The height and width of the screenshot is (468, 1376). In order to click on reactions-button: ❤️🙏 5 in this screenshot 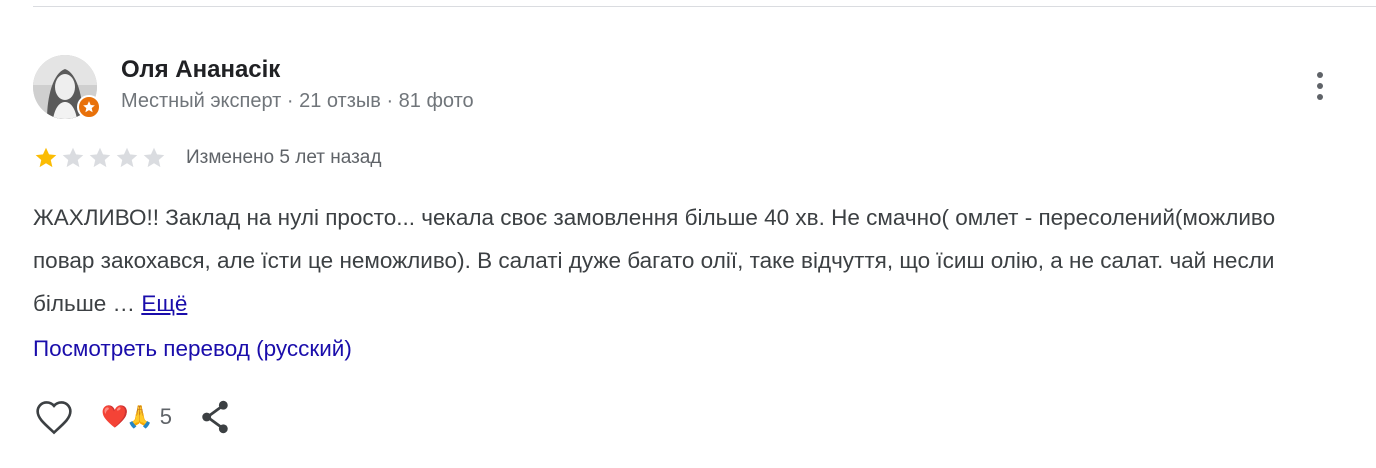, I will do `click(136, 417)`.